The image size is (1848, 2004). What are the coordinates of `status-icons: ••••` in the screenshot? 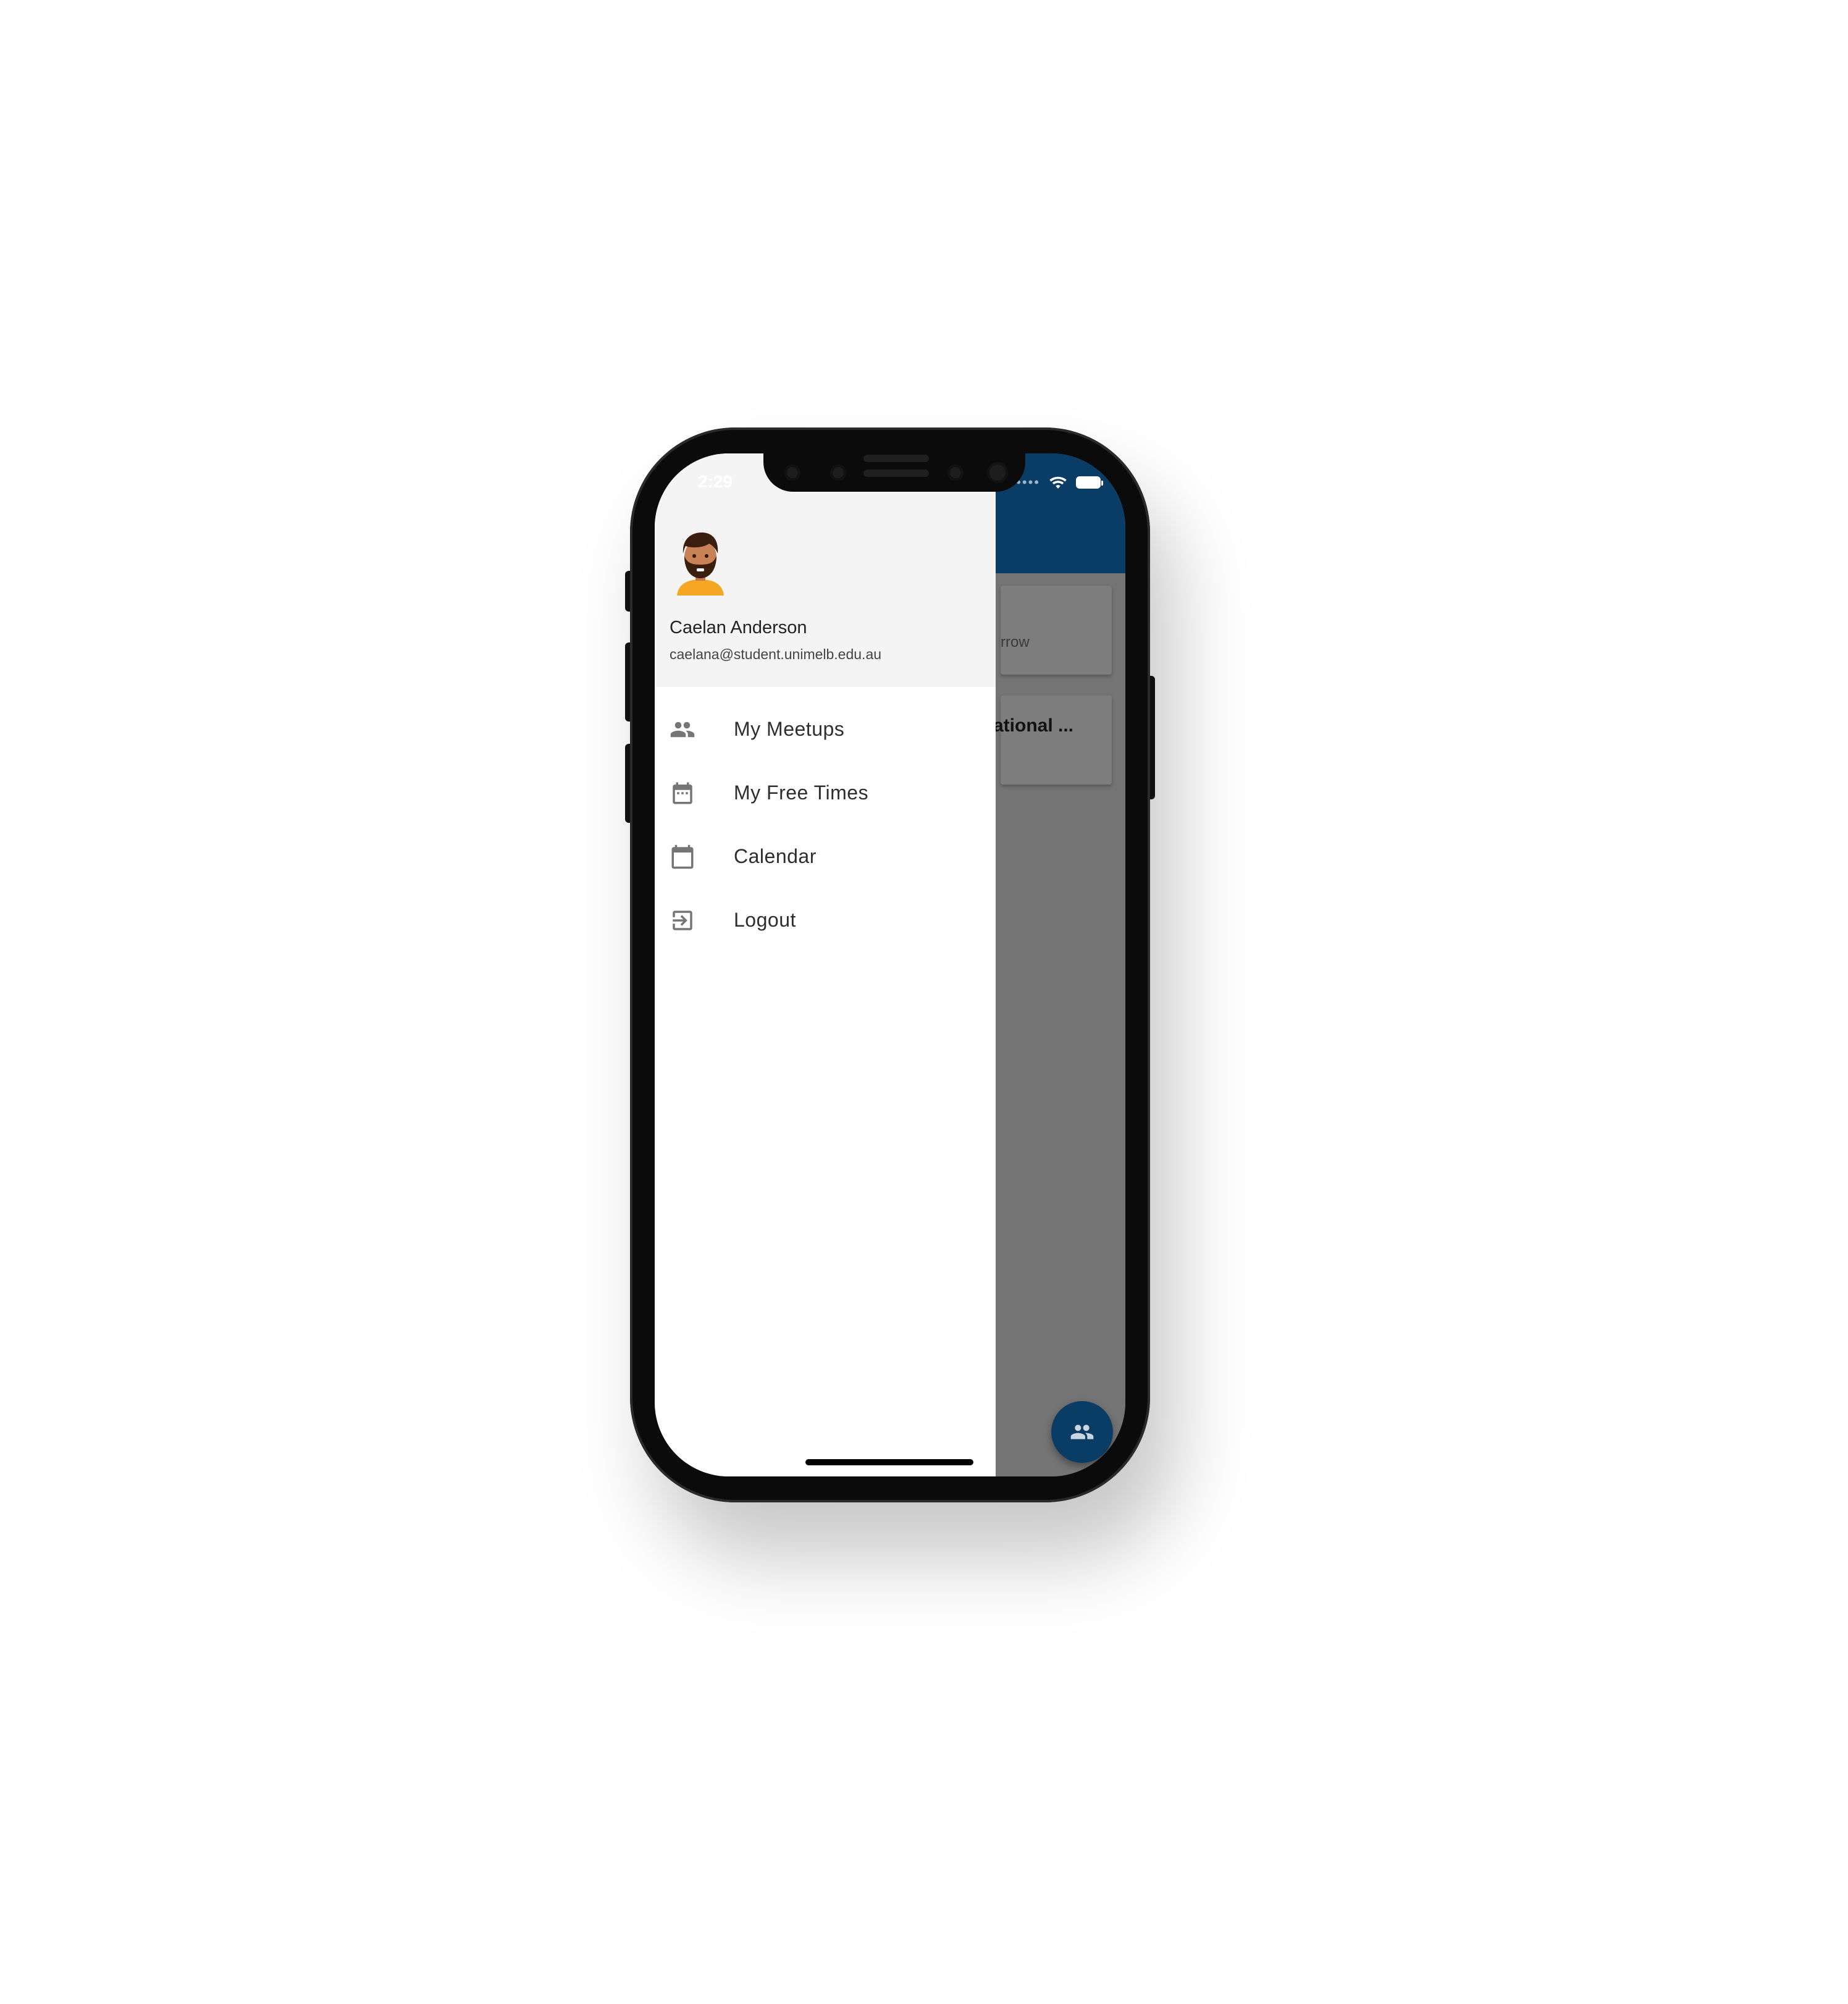 It's located at (1059, 482).